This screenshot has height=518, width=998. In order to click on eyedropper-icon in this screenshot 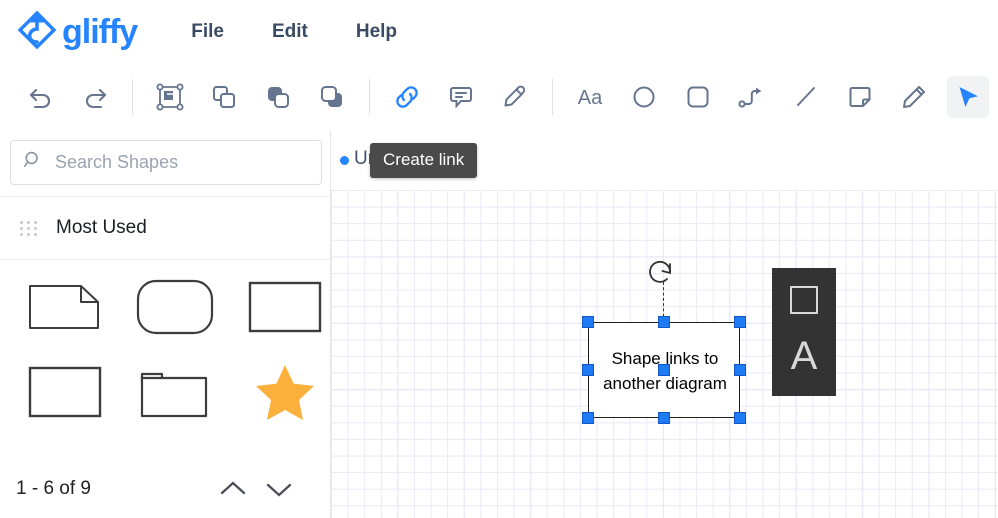, I will do `click(515, 97)`.